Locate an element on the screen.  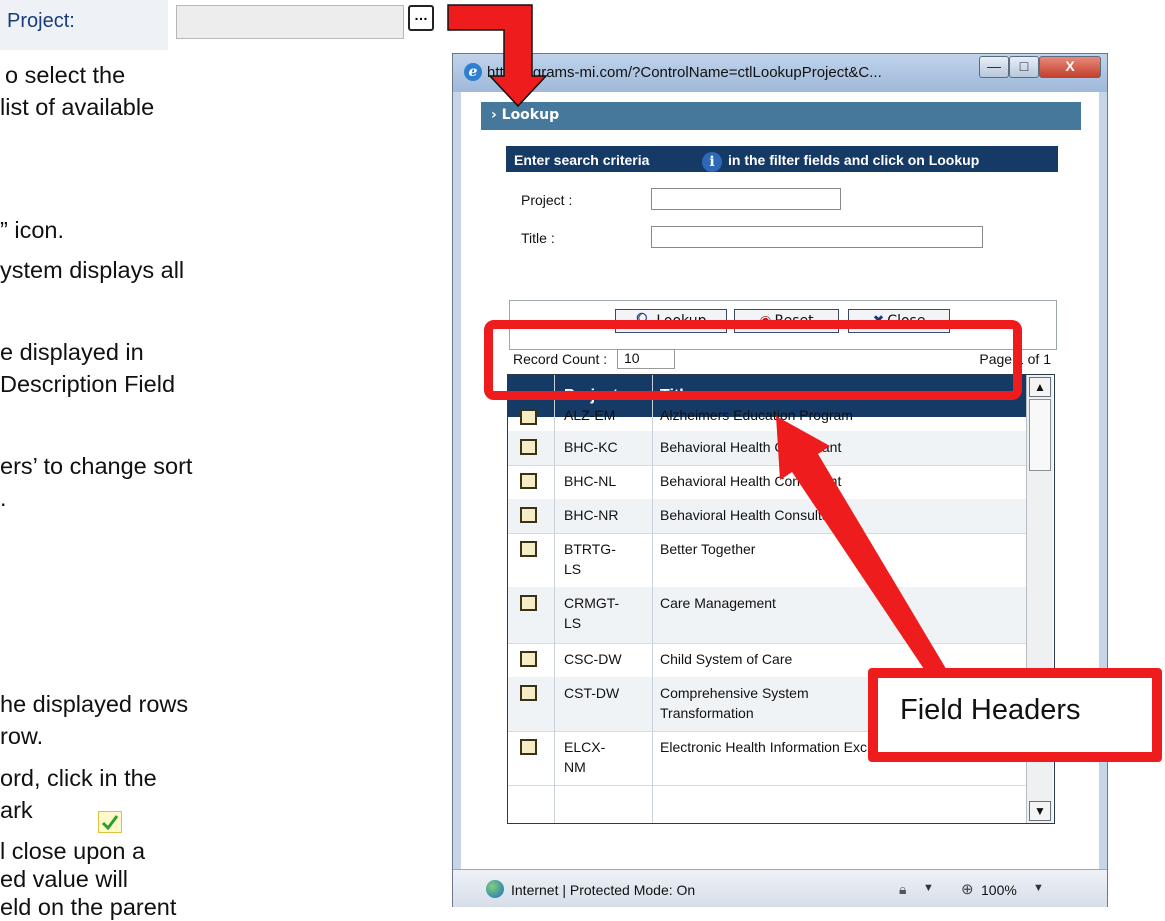
checkmark-icon is located at coordinates (110, 822).